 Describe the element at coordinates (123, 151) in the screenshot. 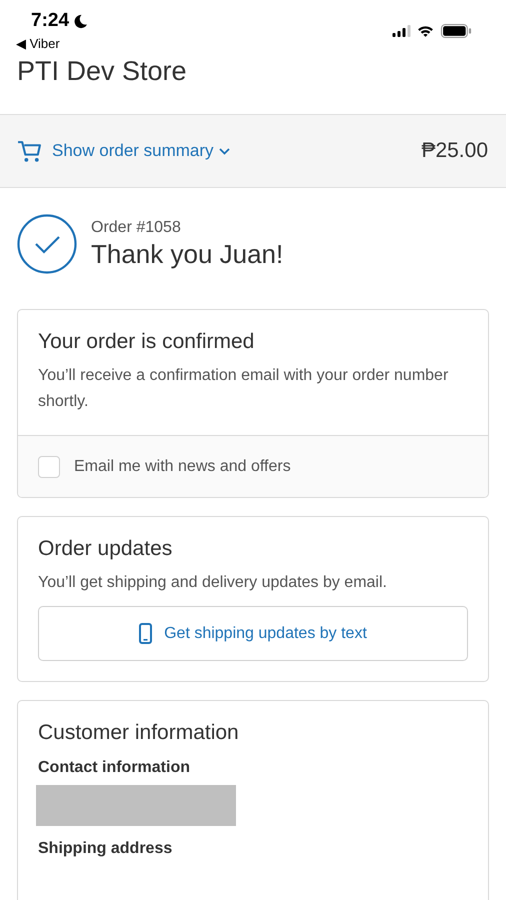

I see `order-summary-toggle: Show order summary` at that location.